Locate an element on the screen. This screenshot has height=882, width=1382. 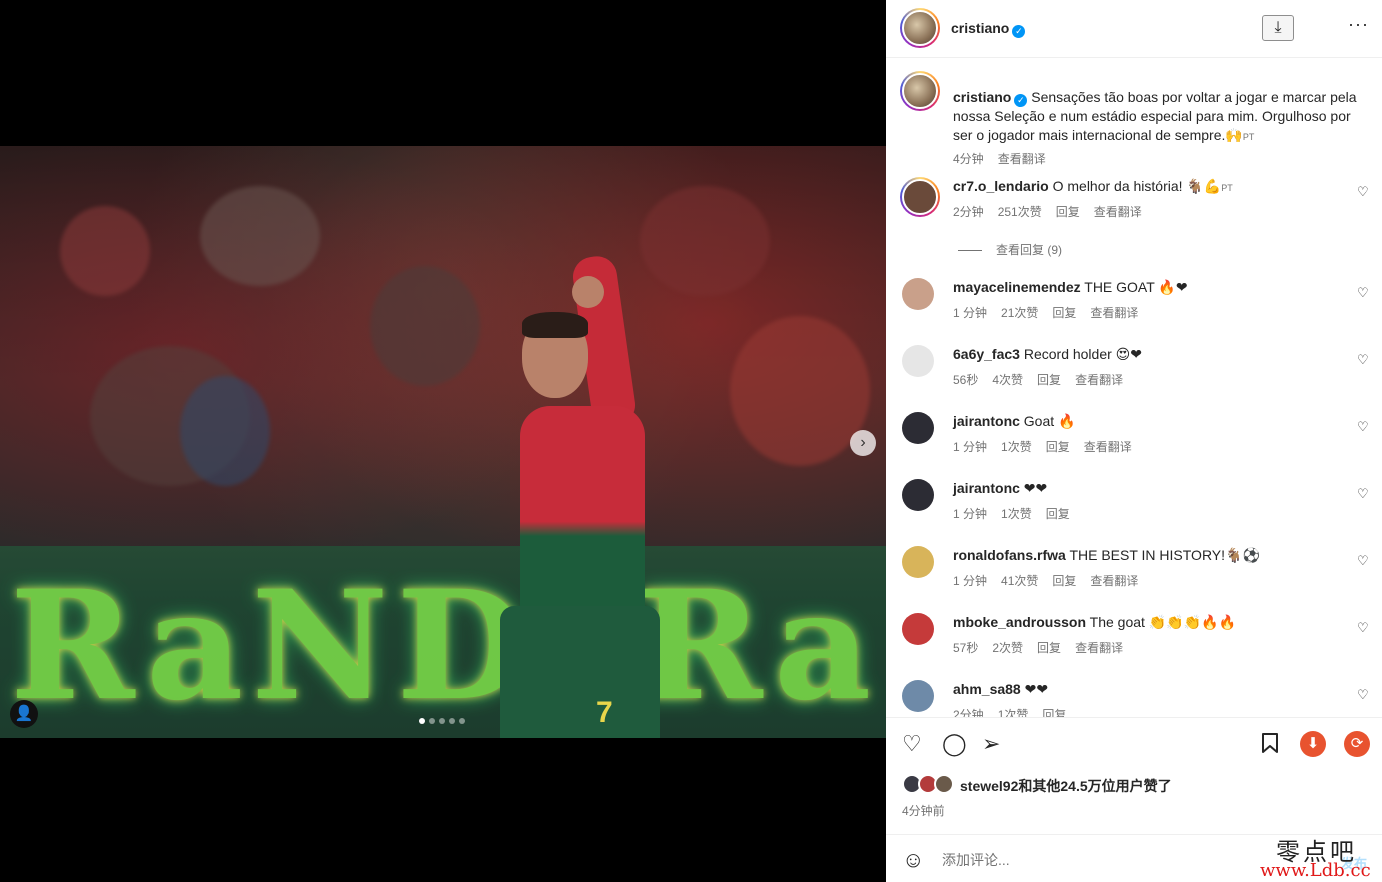
commenter-username: ahm_sa88 is located at coordinates (987, 689).